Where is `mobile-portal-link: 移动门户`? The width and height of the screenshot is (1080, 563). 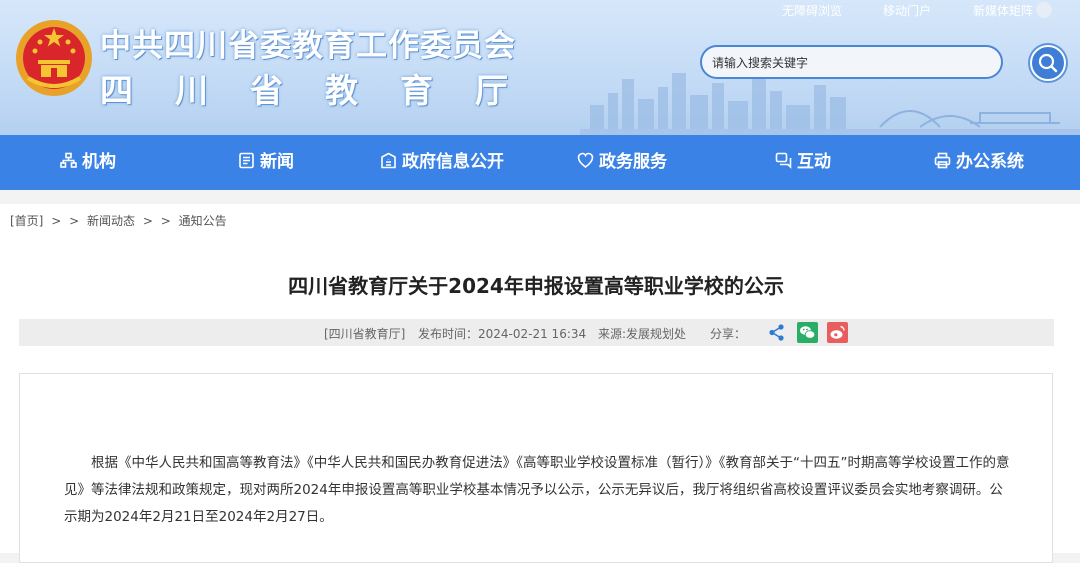 mobile-portal-link: 移动门户 is located at coordinates (907, 10).